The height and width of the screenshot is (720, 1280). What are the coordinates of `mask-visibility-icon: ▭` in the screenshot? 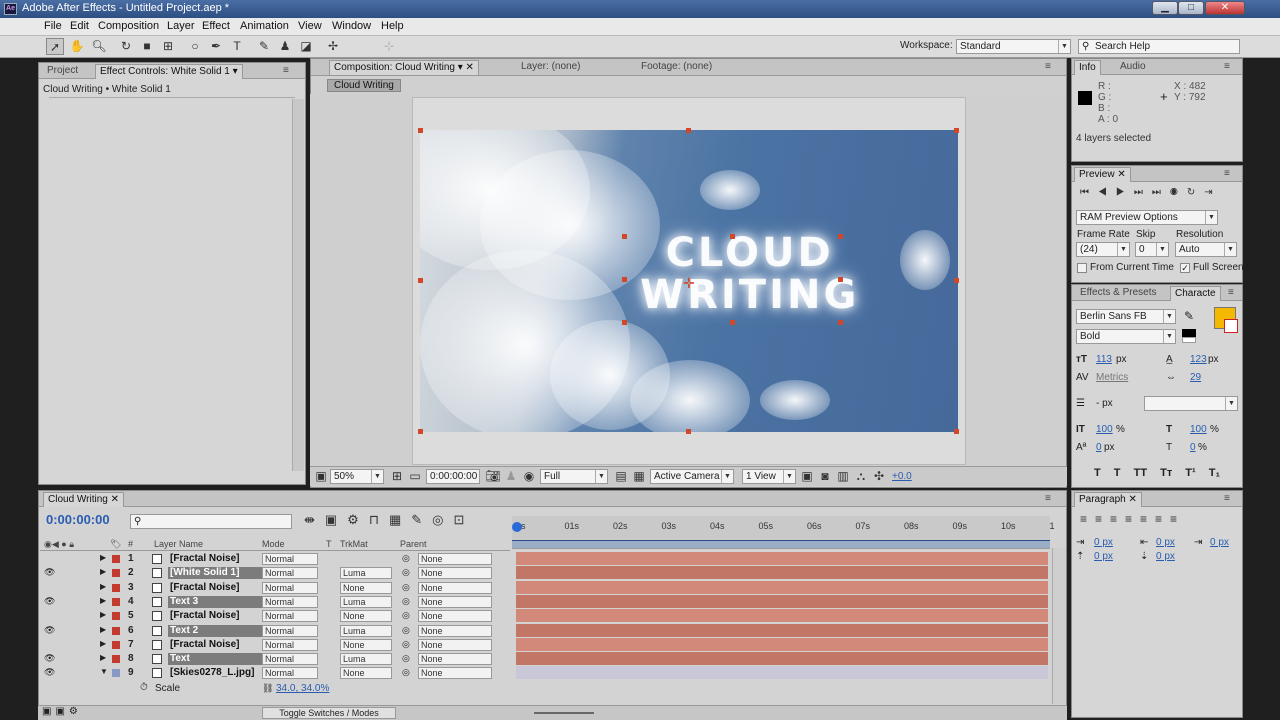 It's located at (415, 476).